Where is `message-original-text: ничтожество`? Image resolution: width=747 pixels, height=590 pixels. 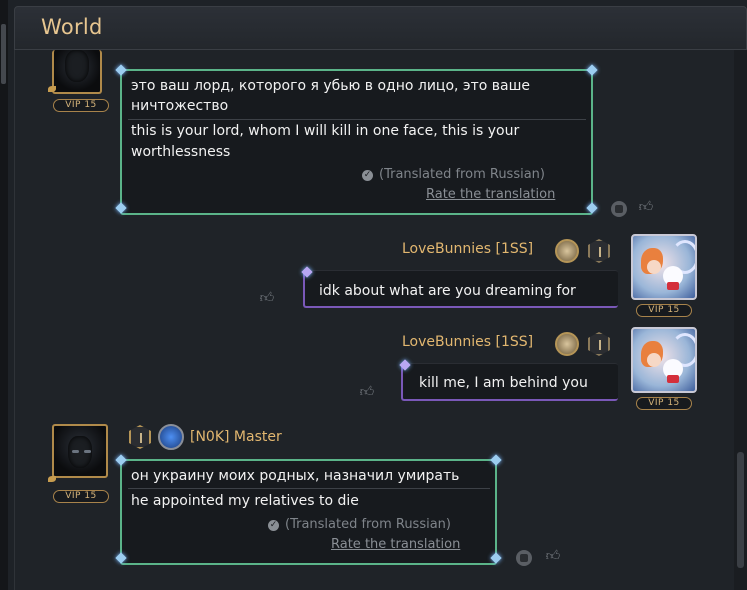
message-original-text: ничтожество is located at coordinates (180, 106).